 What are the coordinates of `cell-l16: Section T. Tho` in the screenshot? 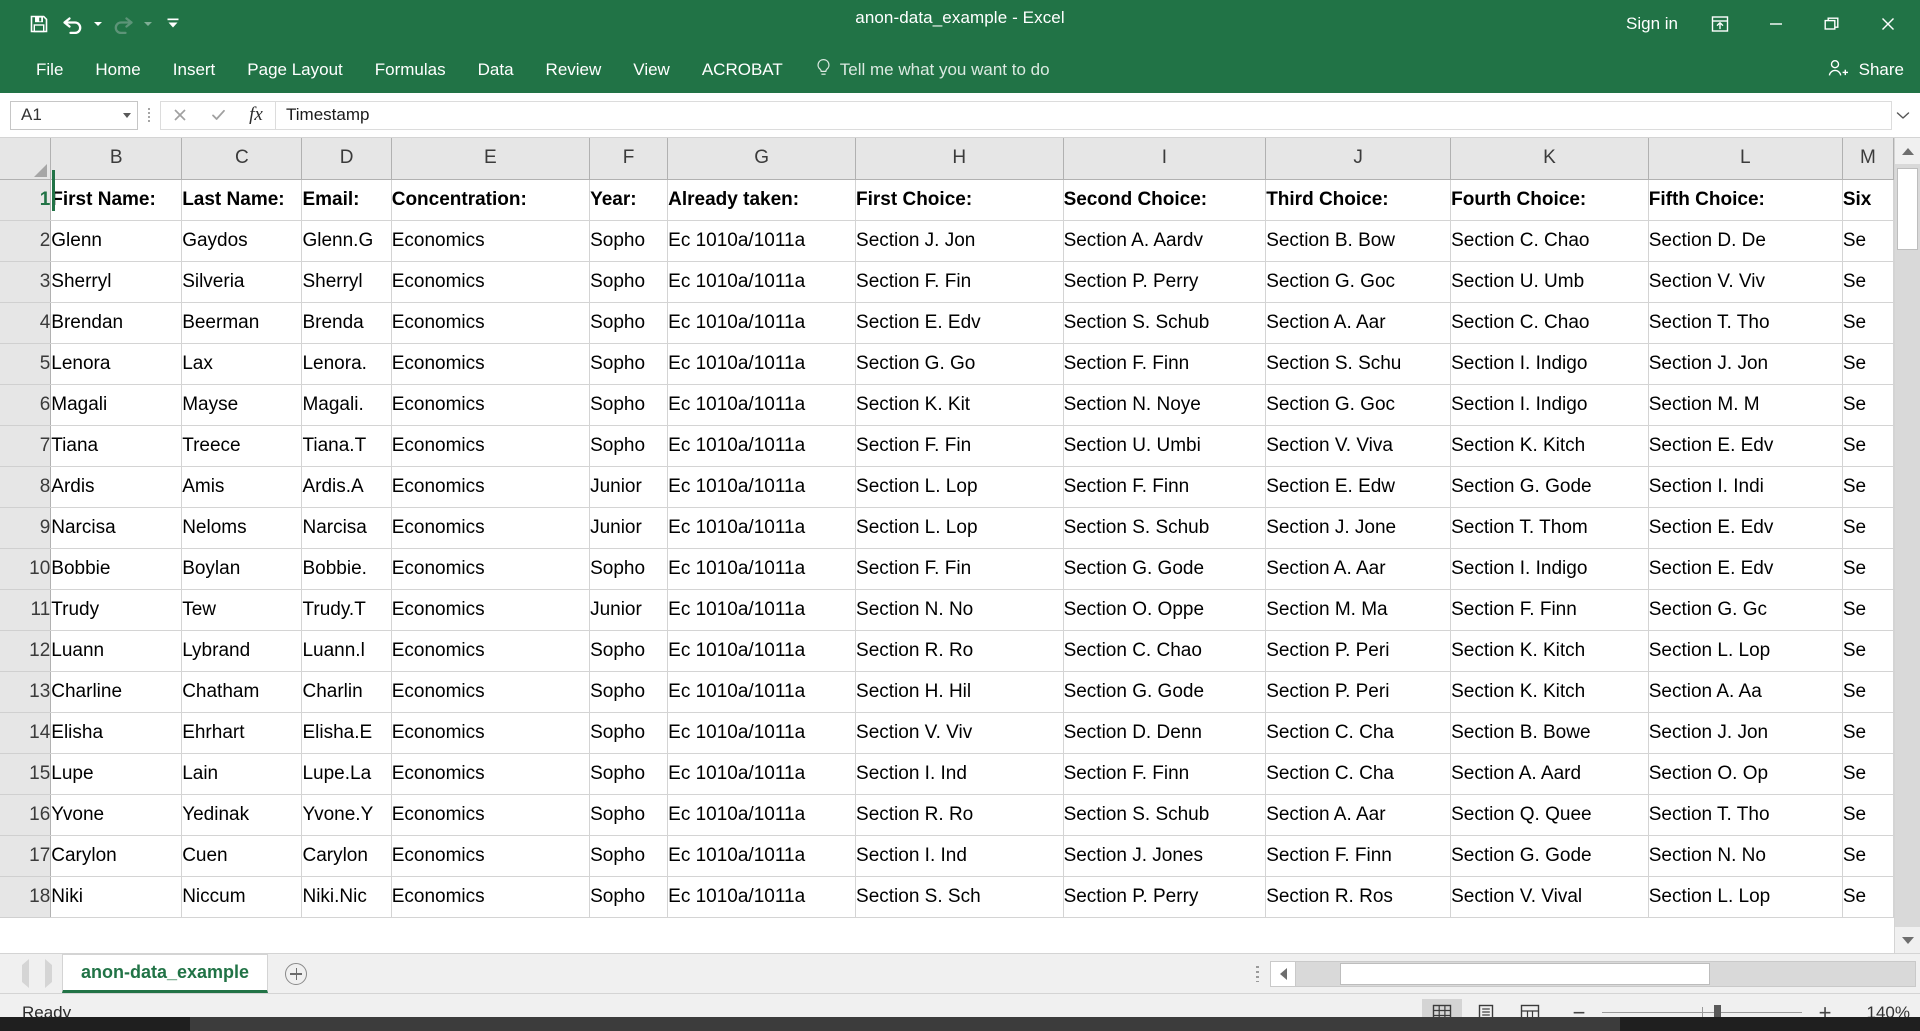 It's located at (1745, 815).